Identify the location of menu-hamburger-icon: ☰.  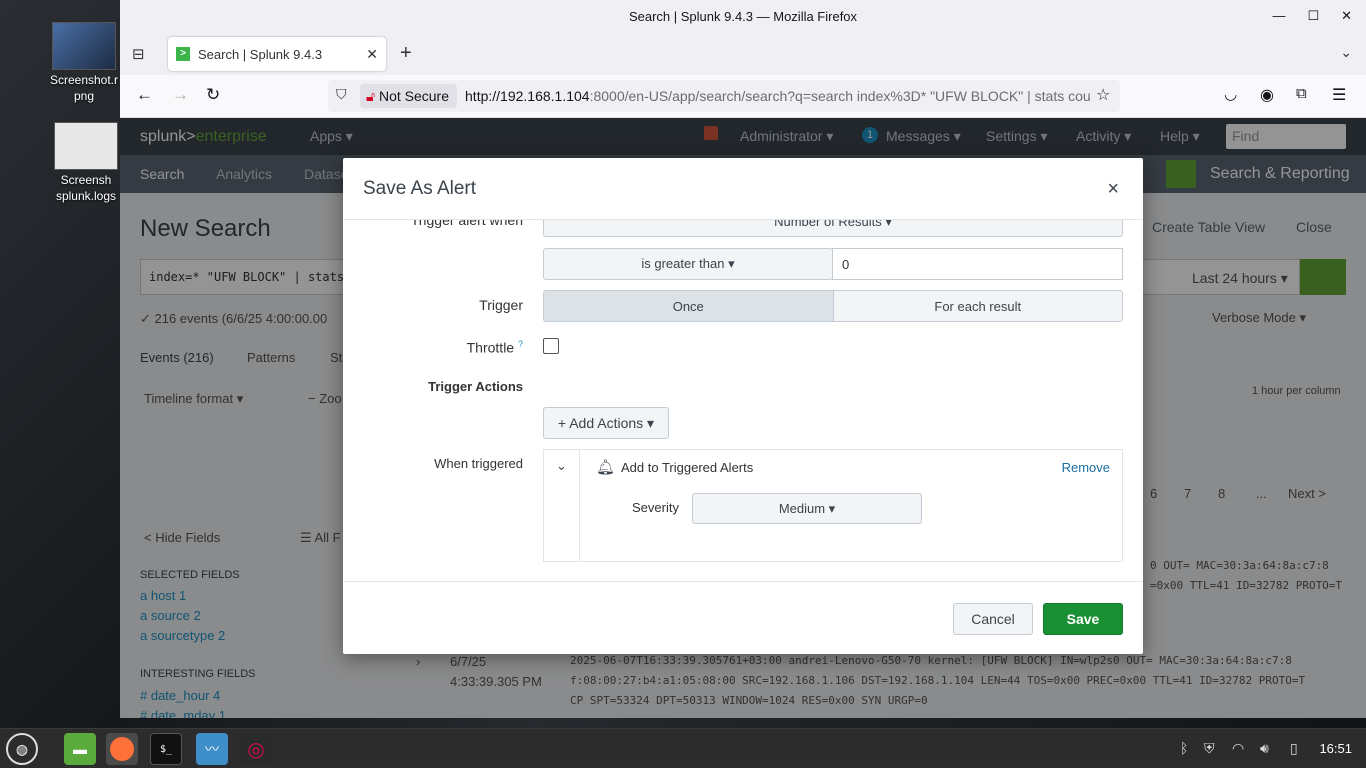
(1339, 95).